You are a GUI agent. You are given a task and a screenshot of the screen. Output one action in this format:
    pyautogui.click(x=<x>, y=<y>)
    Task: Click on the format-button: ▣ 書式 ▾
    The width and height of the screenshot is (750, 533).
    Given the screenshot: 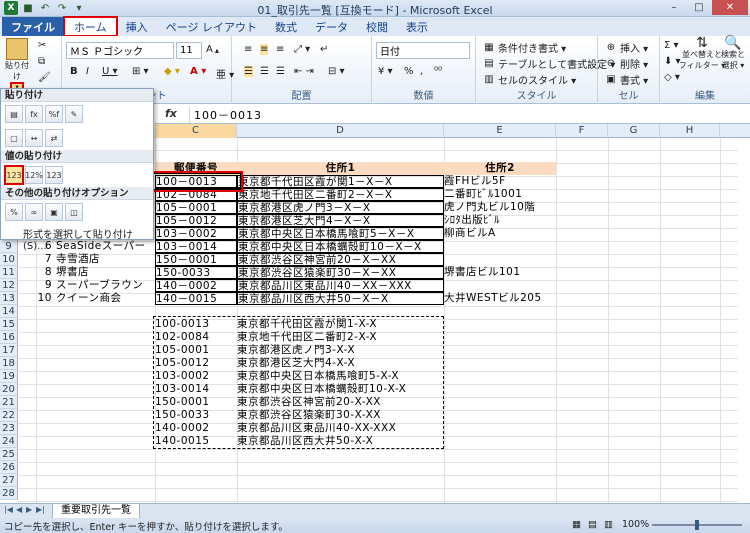 What is the action you would take?
    pyautogui.click(x=626, y=79)
    